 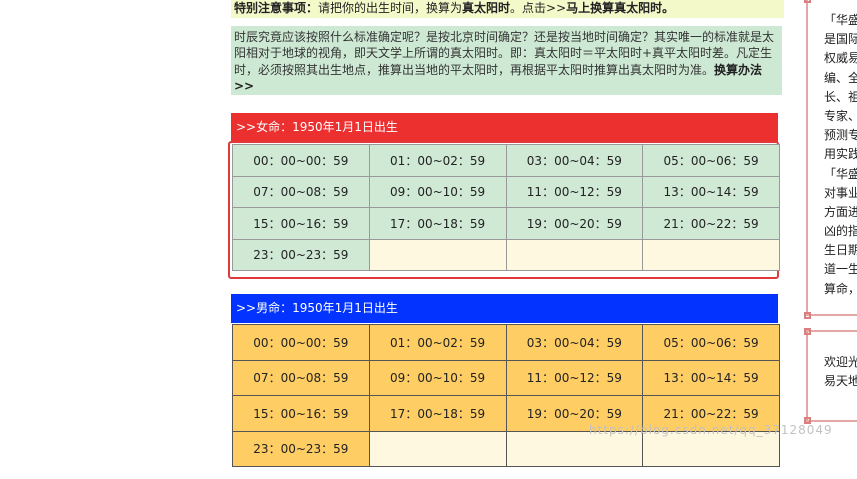 What do you see at coordinates (840, 58) in the screenshot?
I see `sidebar-text-line: 权威易` at bounding box center [840, 58].